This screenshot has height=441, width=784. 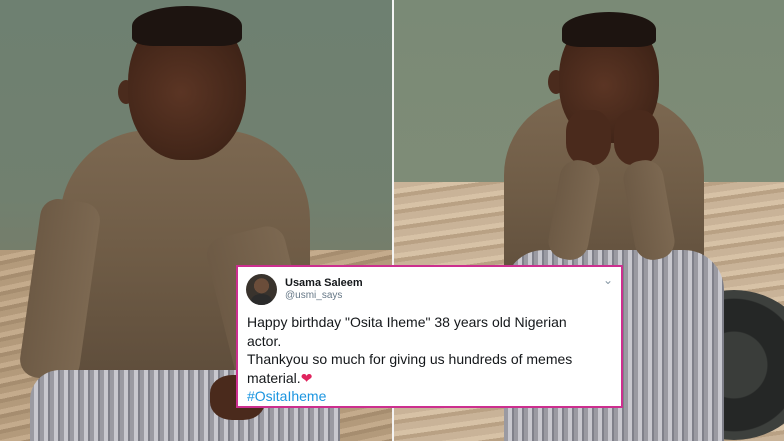 What do you see at coordinates (636, 137) in the screenshot?
I see `hand-right` at bounding box center [636, 137].